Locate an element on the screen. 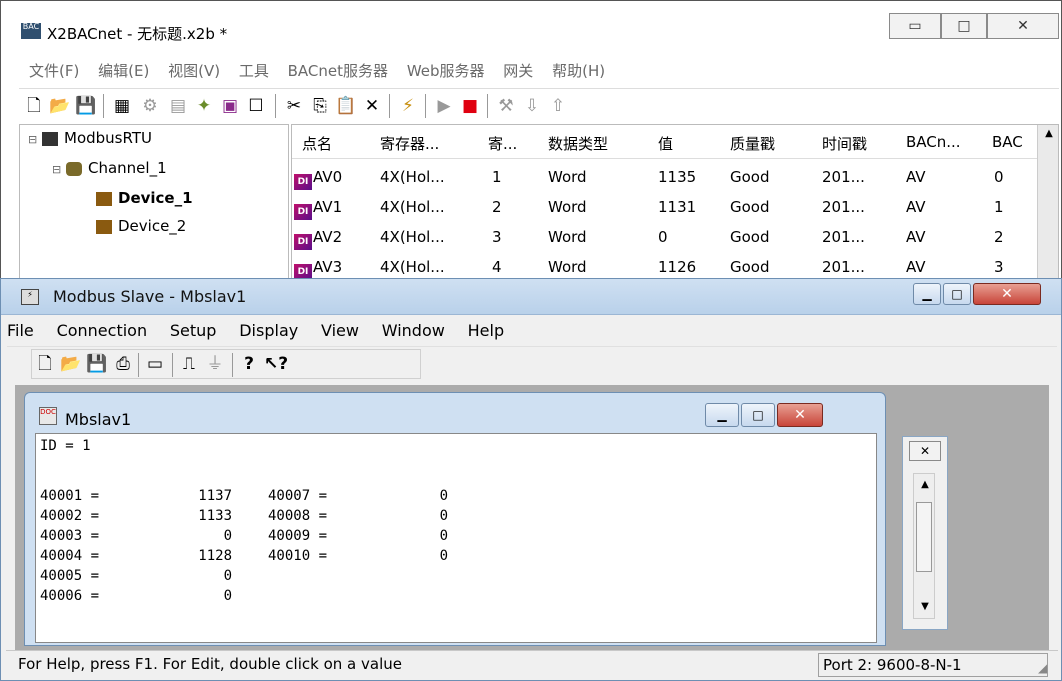 The height and width of the screenshot is (681, 1062). resize-grip-icon: ◢ is located at coordinates (1042, 668).